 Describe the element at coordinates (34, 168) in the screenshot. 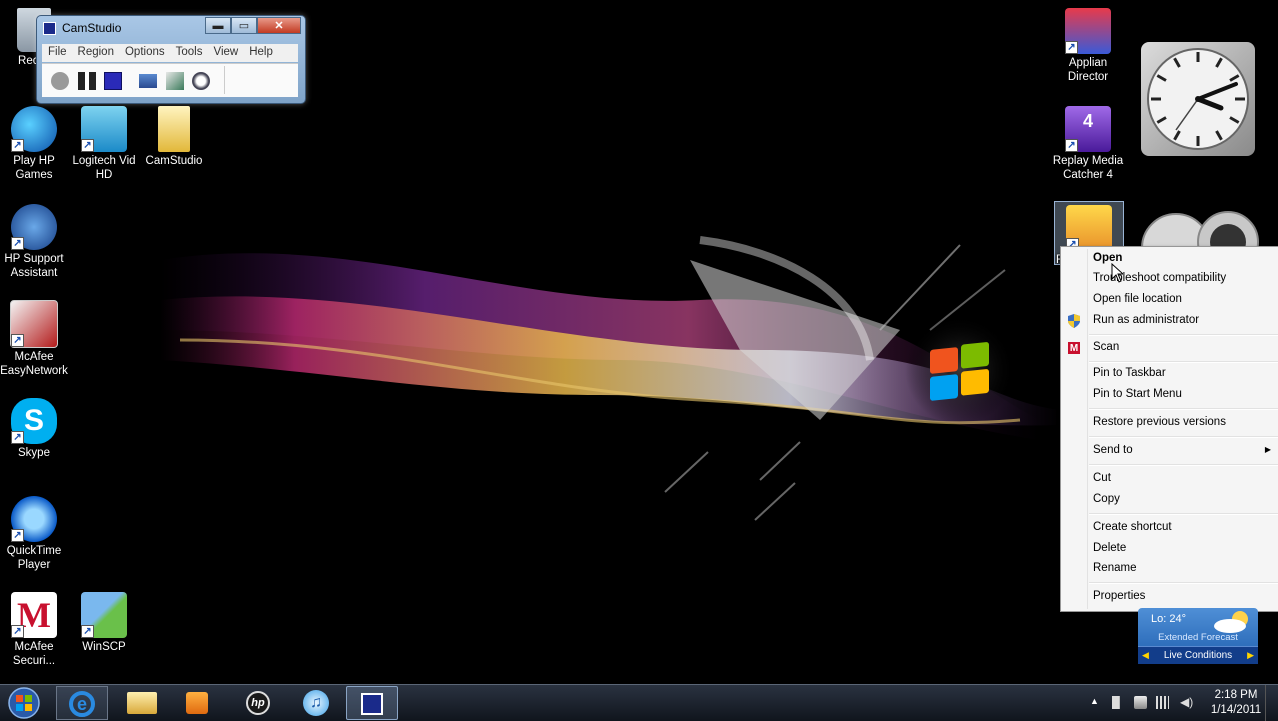

I see `desktop-icon-label: Play HP Games` at that location.